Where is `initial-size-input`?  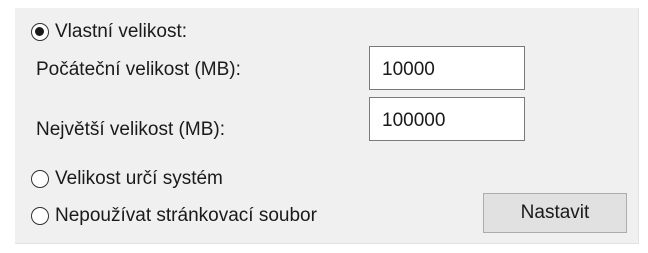 initial-size-input is located at coordinates (447, 68).